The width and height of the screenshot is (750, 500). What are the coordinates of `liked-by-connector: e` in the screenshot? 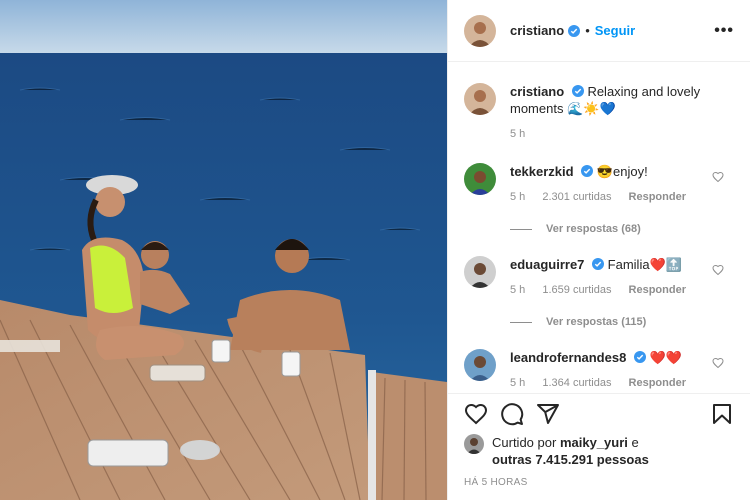 It's located at (635, 442).